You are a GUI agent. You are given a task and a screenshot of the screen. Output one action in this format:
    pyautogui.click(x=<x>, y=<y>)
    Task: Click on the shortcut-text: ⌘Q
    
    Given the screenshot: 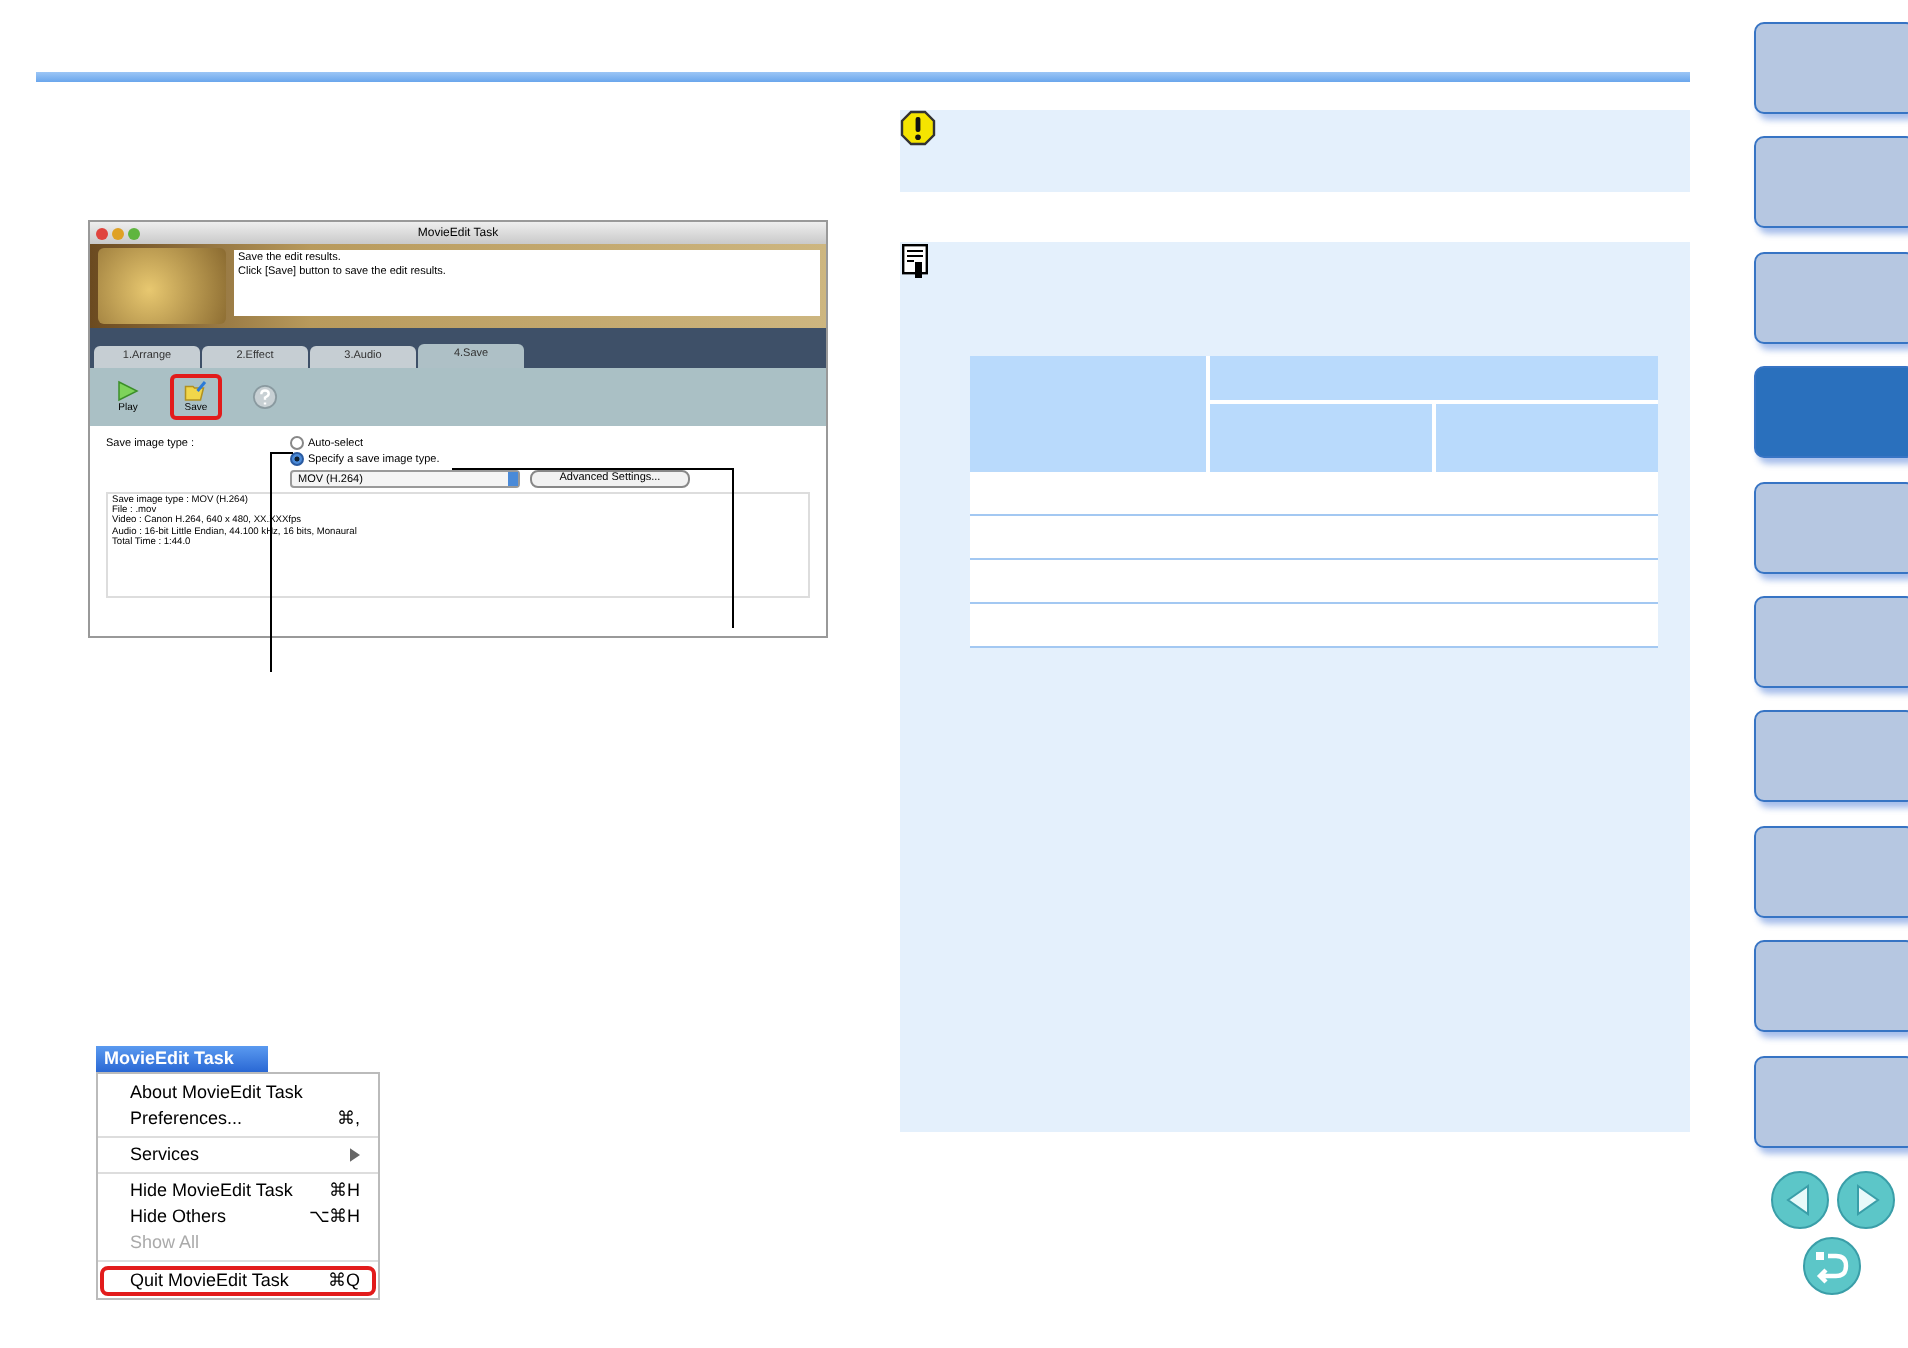 What is the action you would take?
    pyautogui.click(x=343, y=1281)
    